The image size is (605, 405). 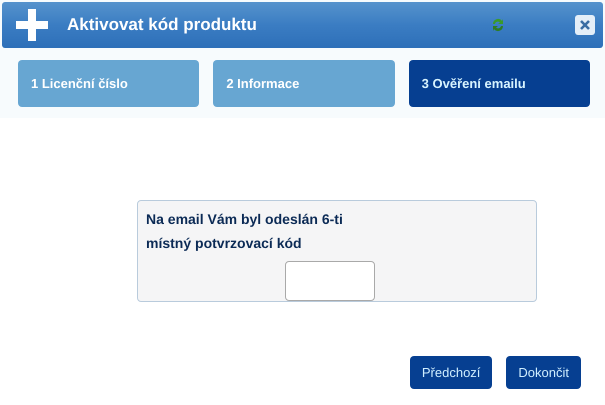 What do you see at coordinates (451, 372) in the screenshot?
I see `previous-button: Předchozí` at bounding box center [451, 372].